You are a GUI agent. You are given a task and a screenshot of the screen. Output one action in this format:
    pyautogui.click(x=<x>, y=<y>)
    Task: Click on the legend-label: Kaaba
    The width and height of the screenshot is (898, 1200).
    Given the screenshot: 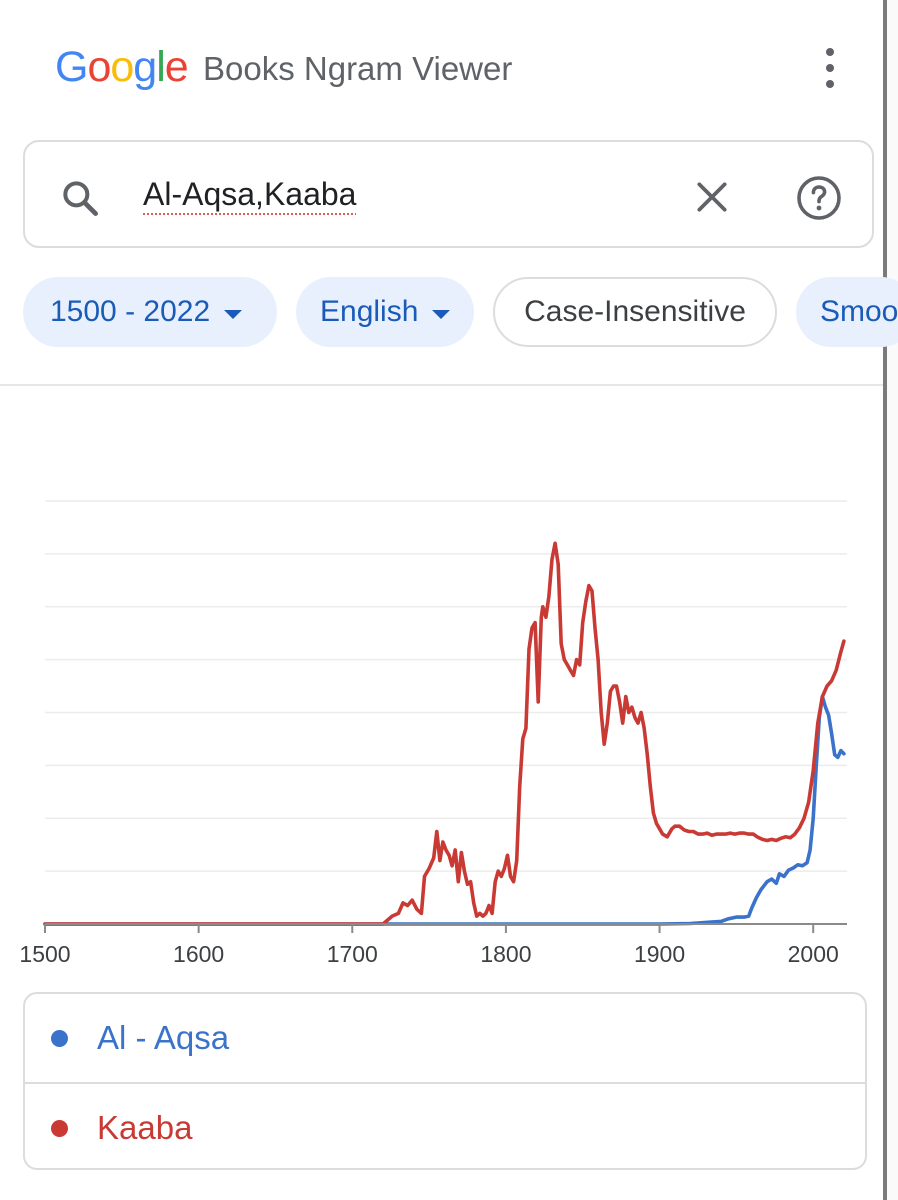 What is the action you would take?
    pyautogui.click(x=145, y=1127)
    